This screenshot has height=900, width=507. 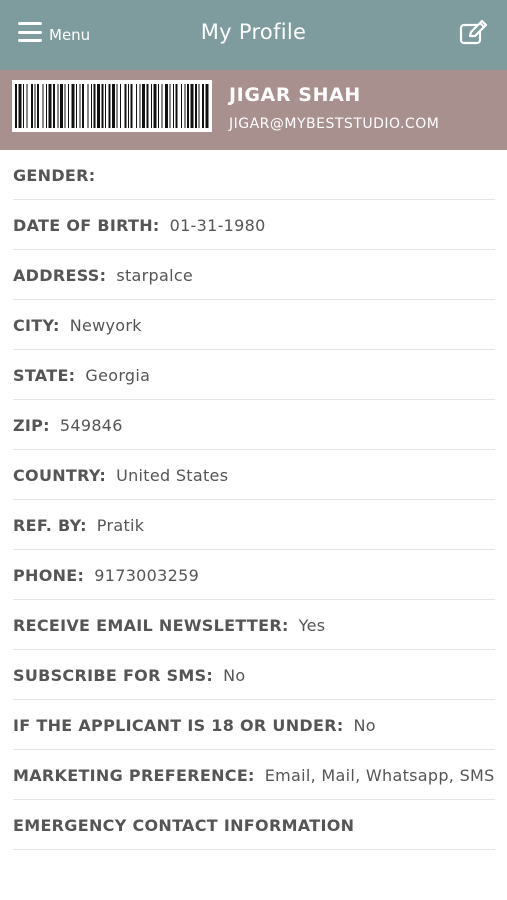 What do you see at coordinates (254, 425) in the screenshot?
I see `field-zip: ZIP: 549846` at bounding box center [254, 425].